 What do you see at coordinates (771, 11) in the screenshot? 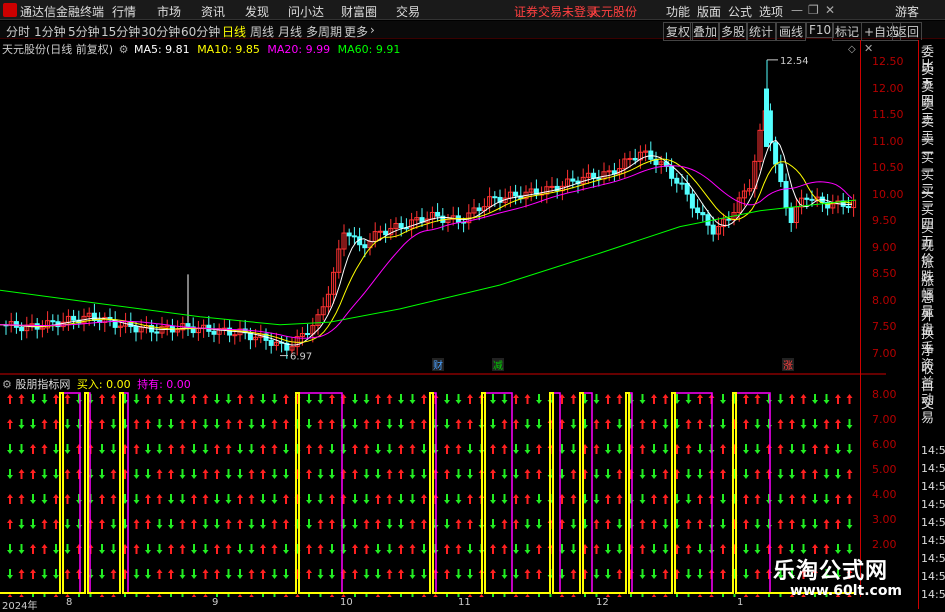
I see `menu-xuanxiang: 选项` at bounding box center [771, 11].